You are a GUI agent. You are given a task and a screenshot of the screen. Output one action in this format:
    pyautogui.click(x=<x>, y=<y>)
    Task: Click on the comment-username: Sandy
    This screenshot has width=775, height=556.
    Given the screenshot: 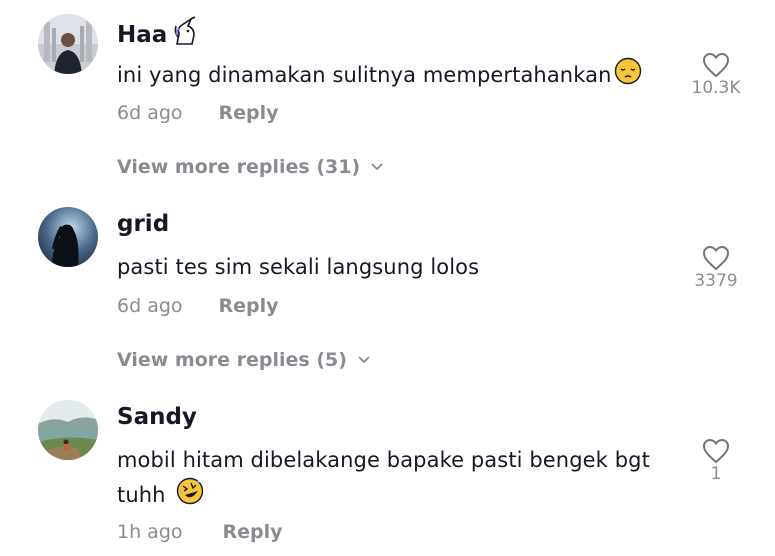 What is the action you would take?
    pyautogui.click(x=157, y=417)
    